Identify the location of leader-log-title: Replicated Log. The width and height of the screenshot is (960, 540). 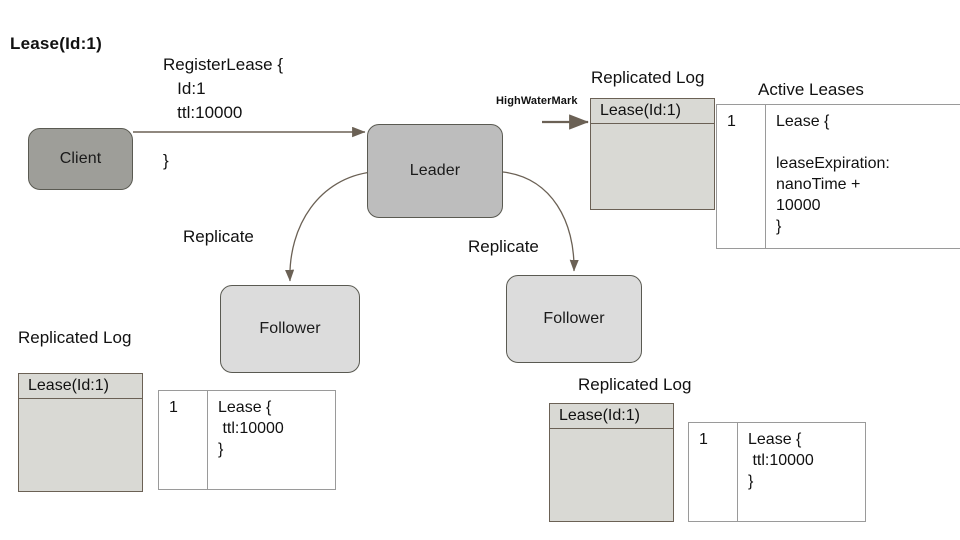
(648, 77).